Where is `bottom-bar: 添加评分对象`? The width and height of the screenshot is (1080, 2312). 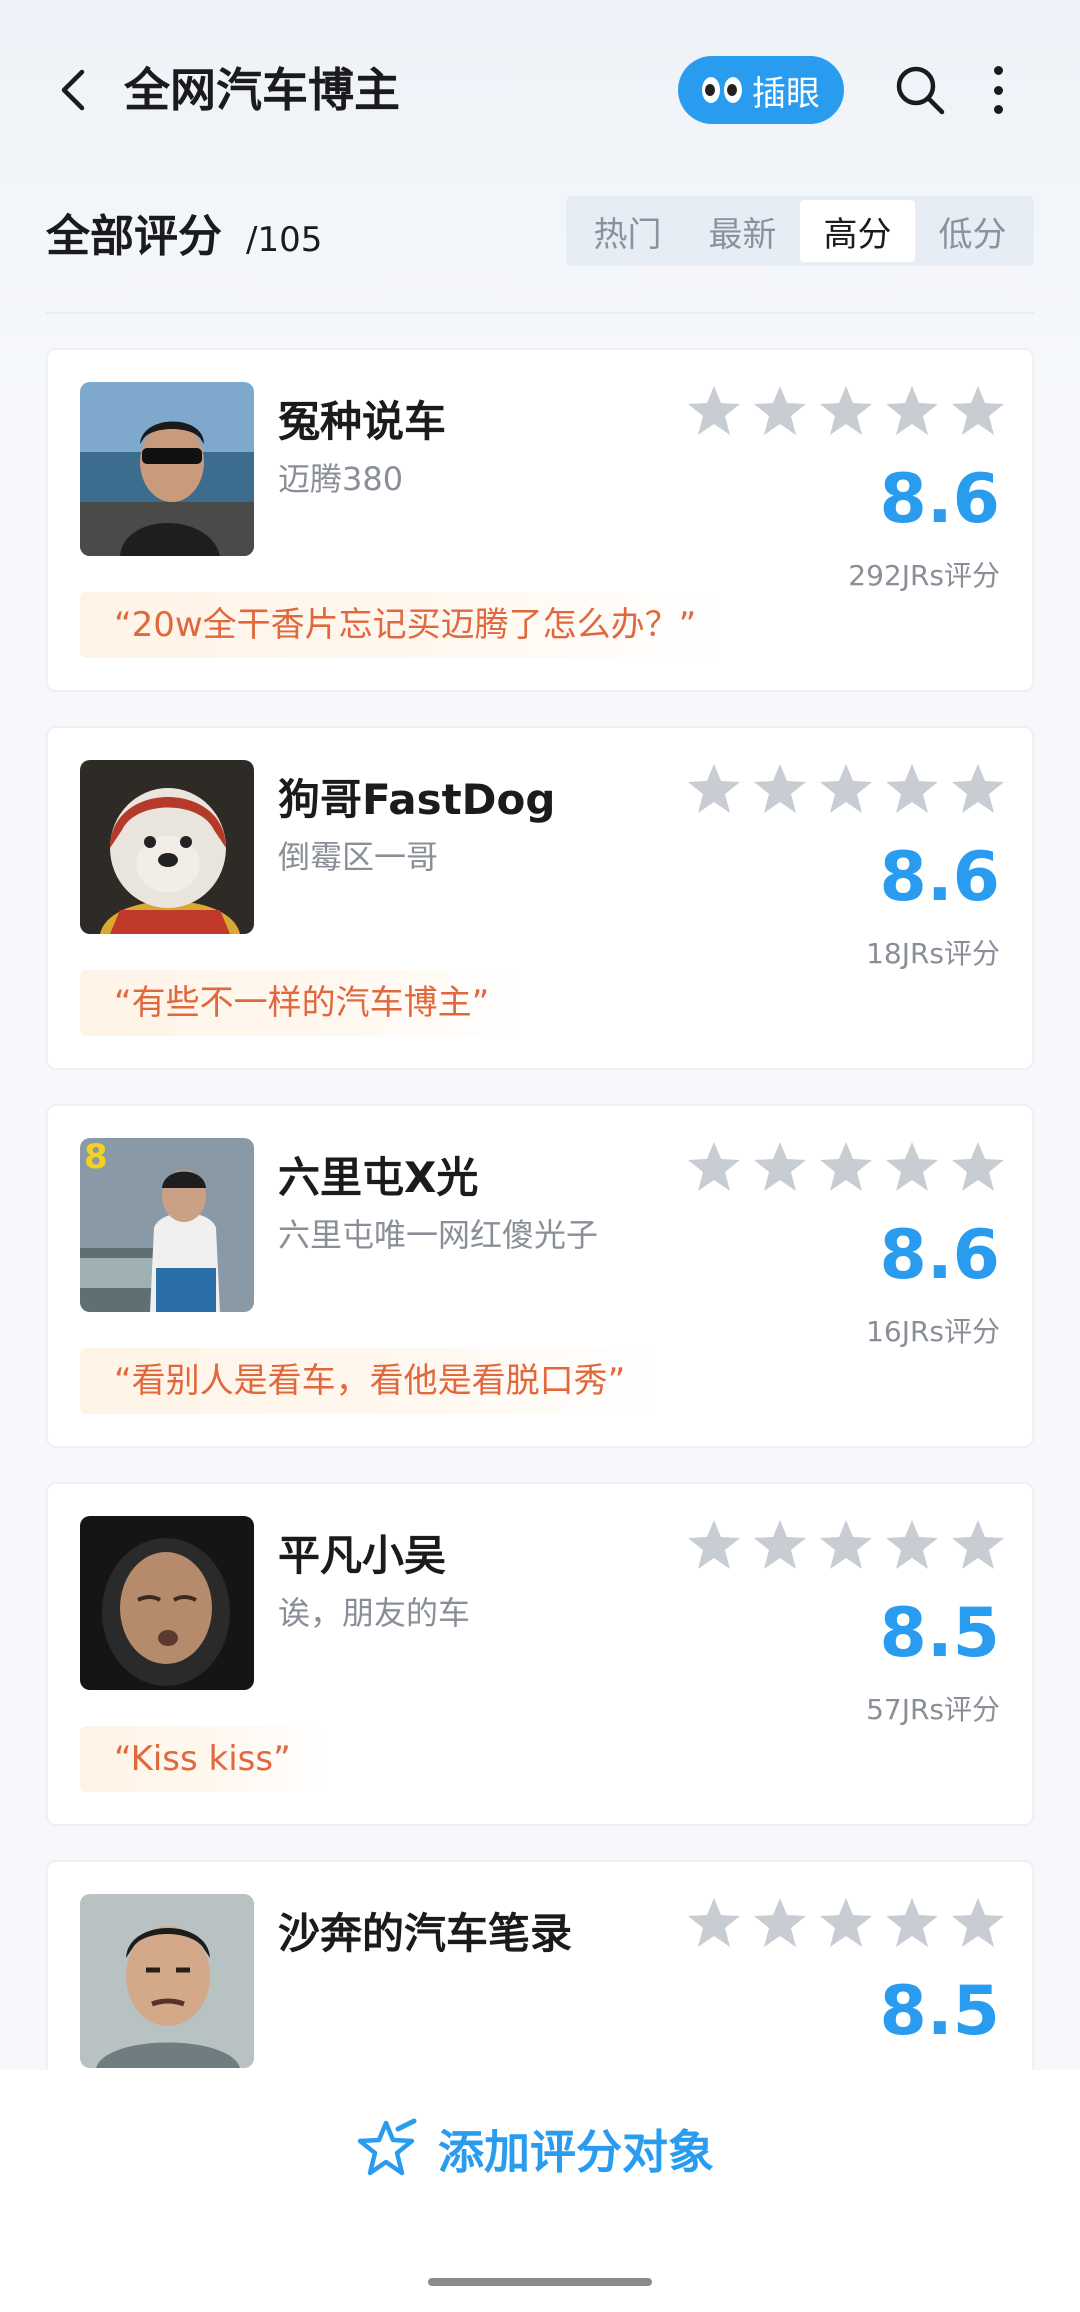 bottom-bar: 添加评分对象 is located at coordinates (540, 2191).